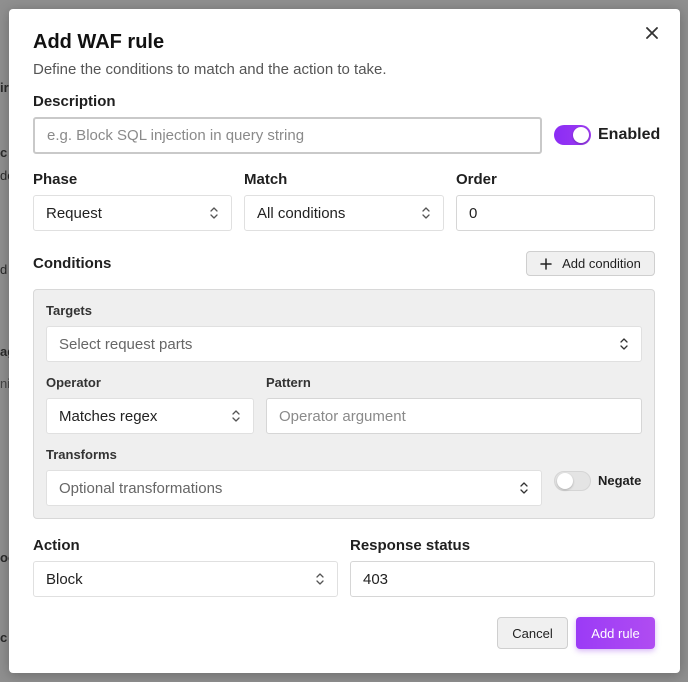 The image size is (688, 682). What do you see at coordinates (476, 179) in the screenshot?
I see `order-label: Order` at bounding box center [476, 179].